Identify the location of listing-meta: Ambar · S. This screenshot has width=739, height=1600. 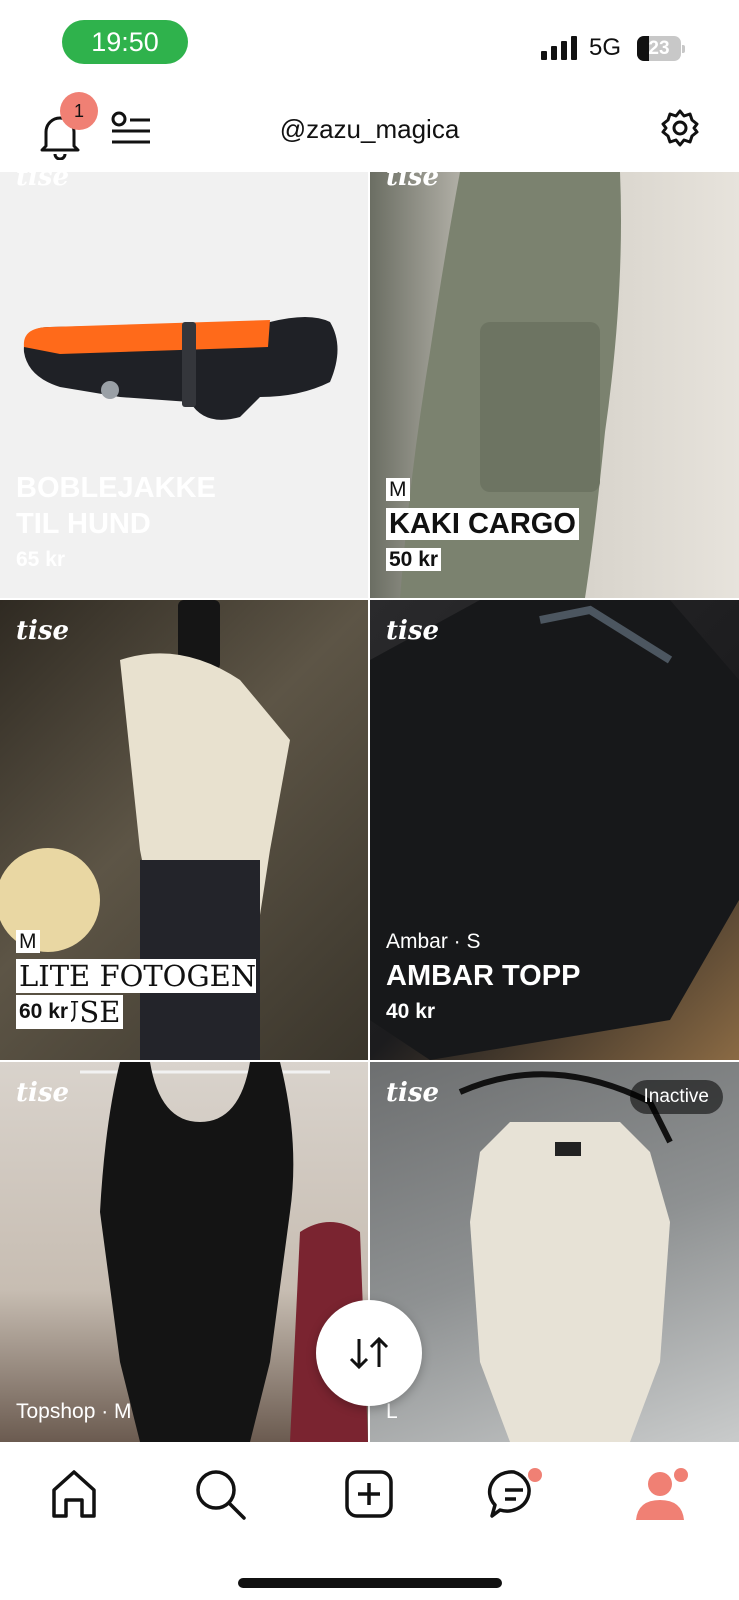
(433, 941).